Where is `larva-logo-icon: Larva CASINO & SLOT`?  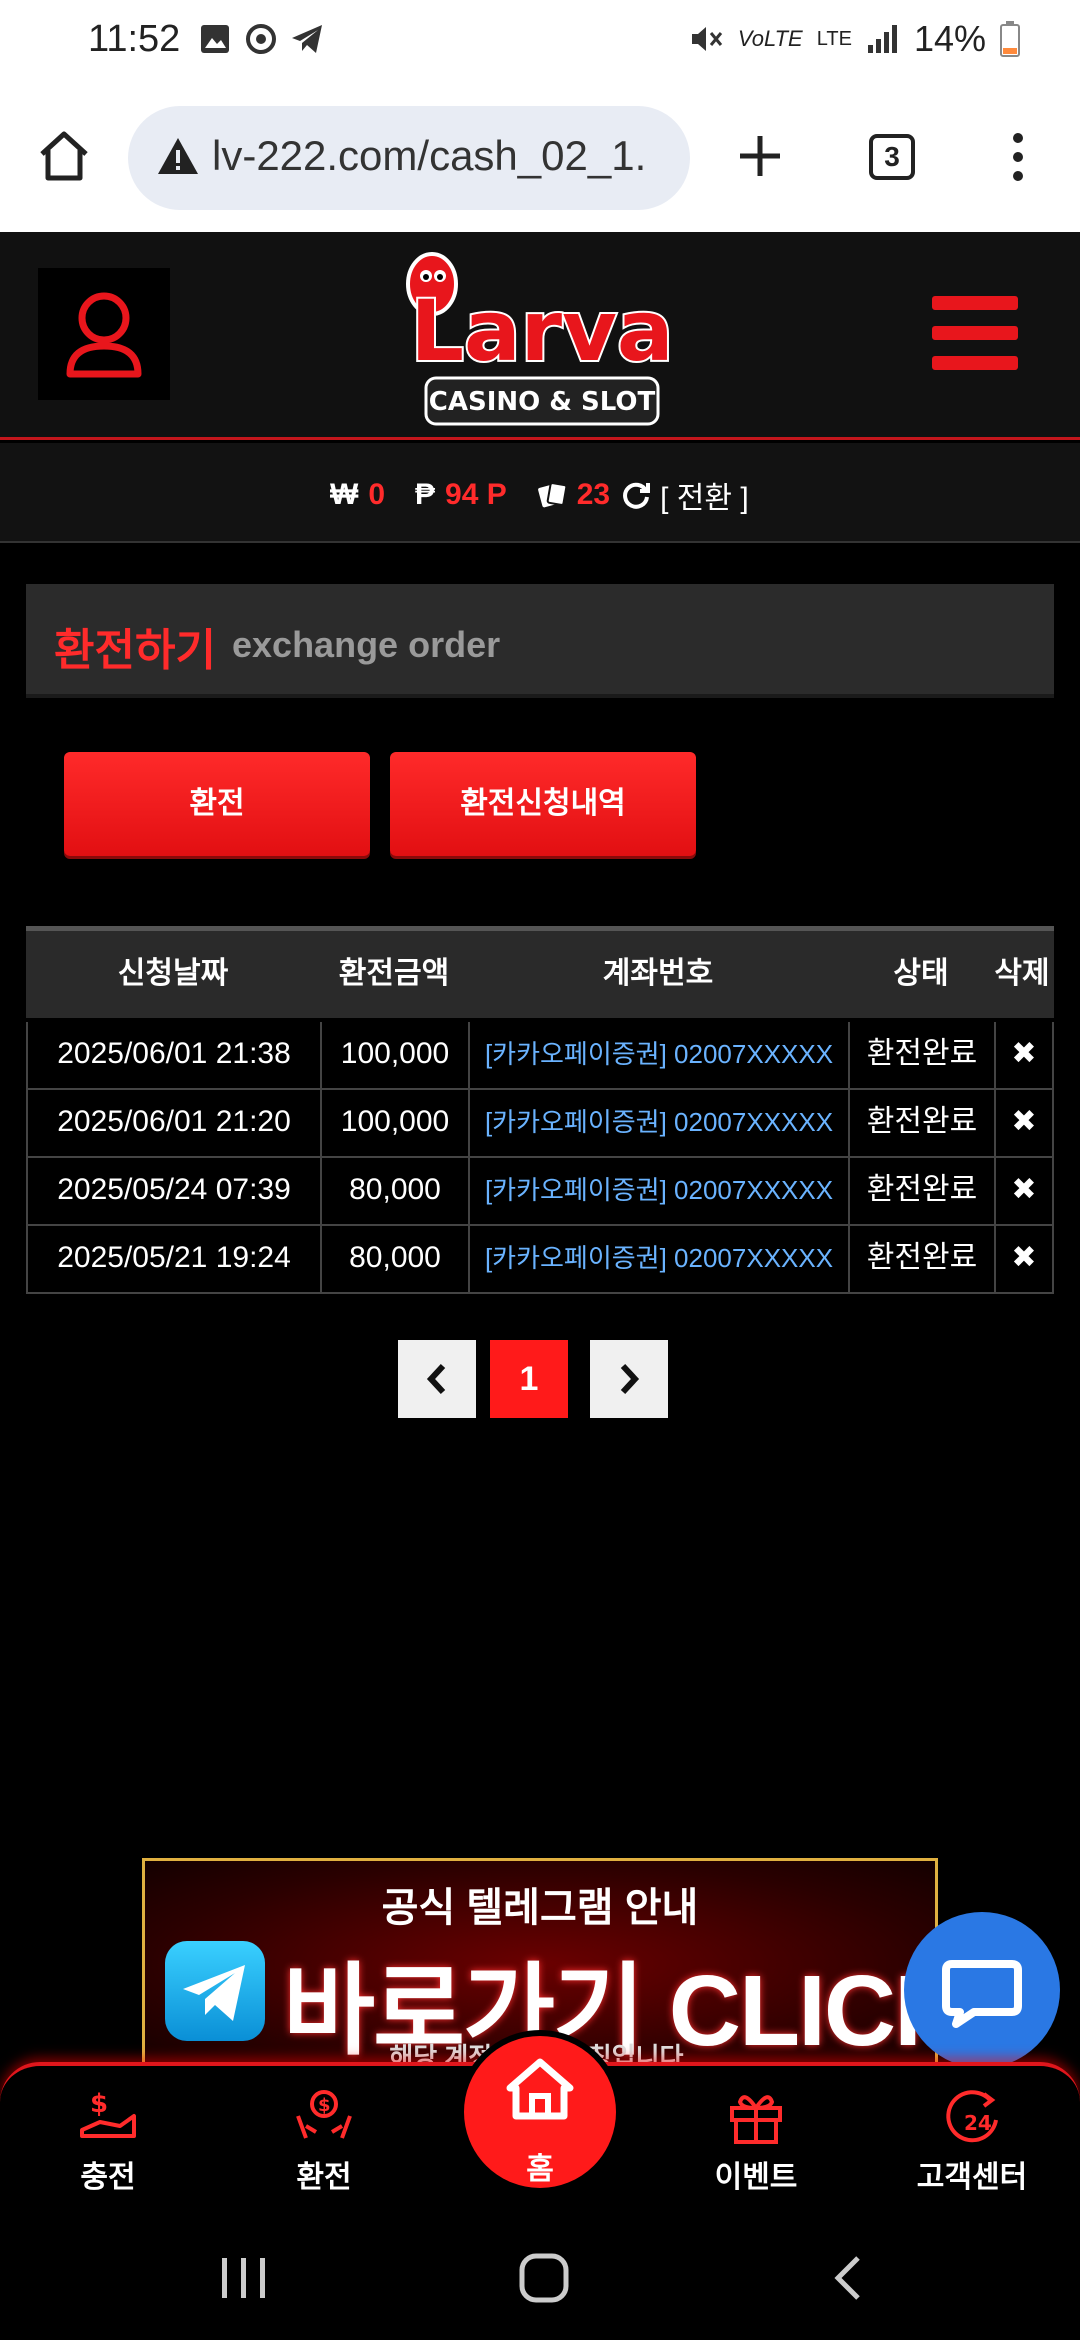
larva-logo-icon: Larva CASINO & SLOT is located at coordinates (541, 339).